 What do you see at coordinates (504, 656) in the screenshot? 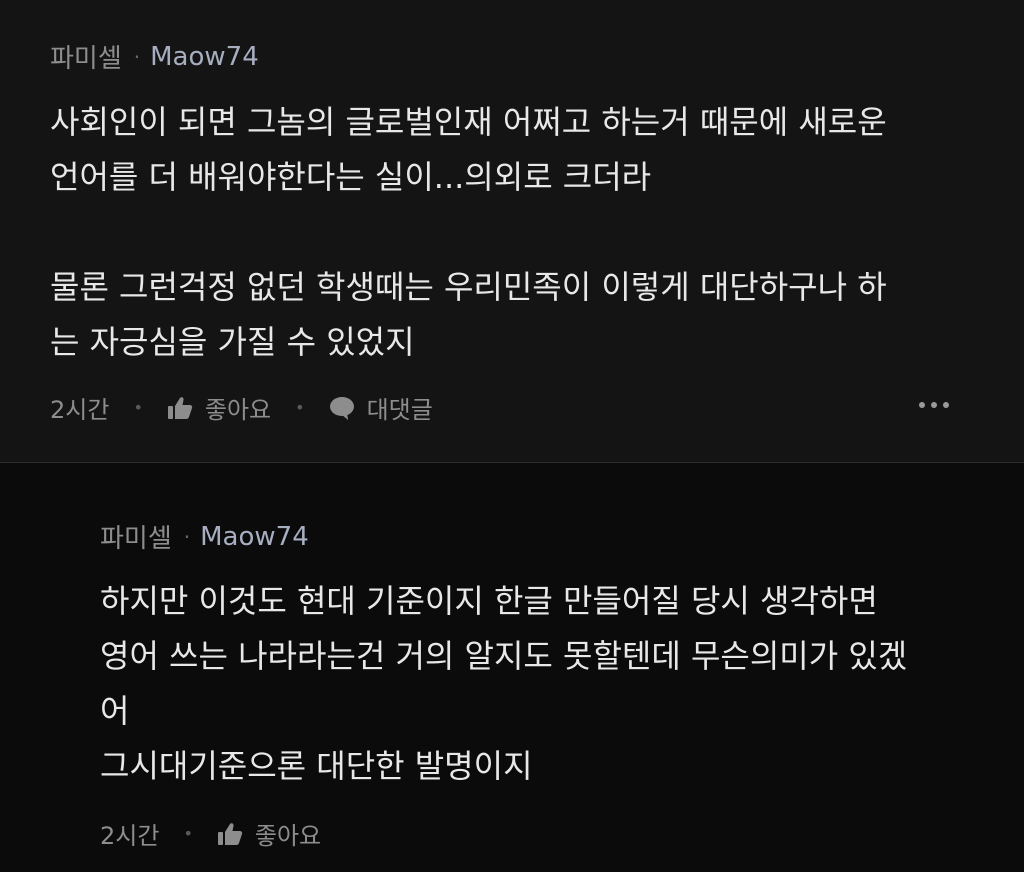
I see `comment-line: 영어 쓰는 나라라는건 거의 알지도 못할텐데 무슨의미가 있겠` at bounding box center [504, 656].